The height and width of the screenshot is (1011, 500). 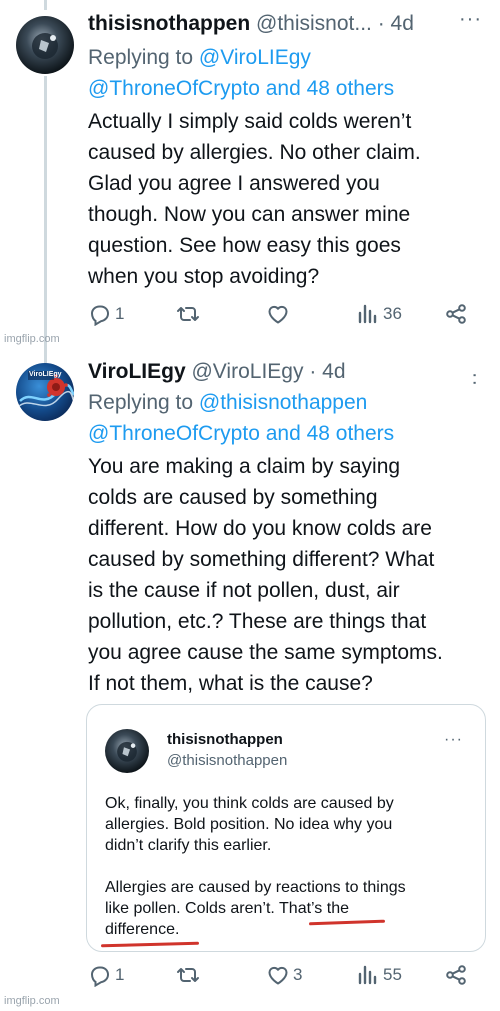 What do you see at coordinates (188, 845) in the screenshot?
I see `quoted-text-line: didn’t clarify this earlier.` at bounding box center [188, 845].